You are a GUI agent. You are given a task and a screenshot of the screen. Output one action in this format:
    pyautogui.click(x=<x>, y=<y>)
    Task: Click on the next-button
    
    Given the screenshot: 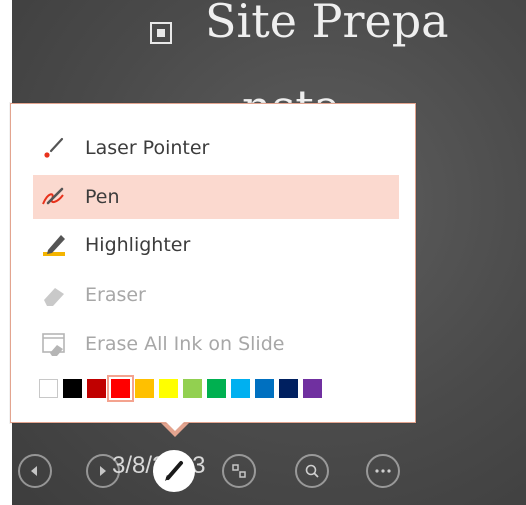 What is the action you would take?
    pyautogui.click(x=103, y=471)
    